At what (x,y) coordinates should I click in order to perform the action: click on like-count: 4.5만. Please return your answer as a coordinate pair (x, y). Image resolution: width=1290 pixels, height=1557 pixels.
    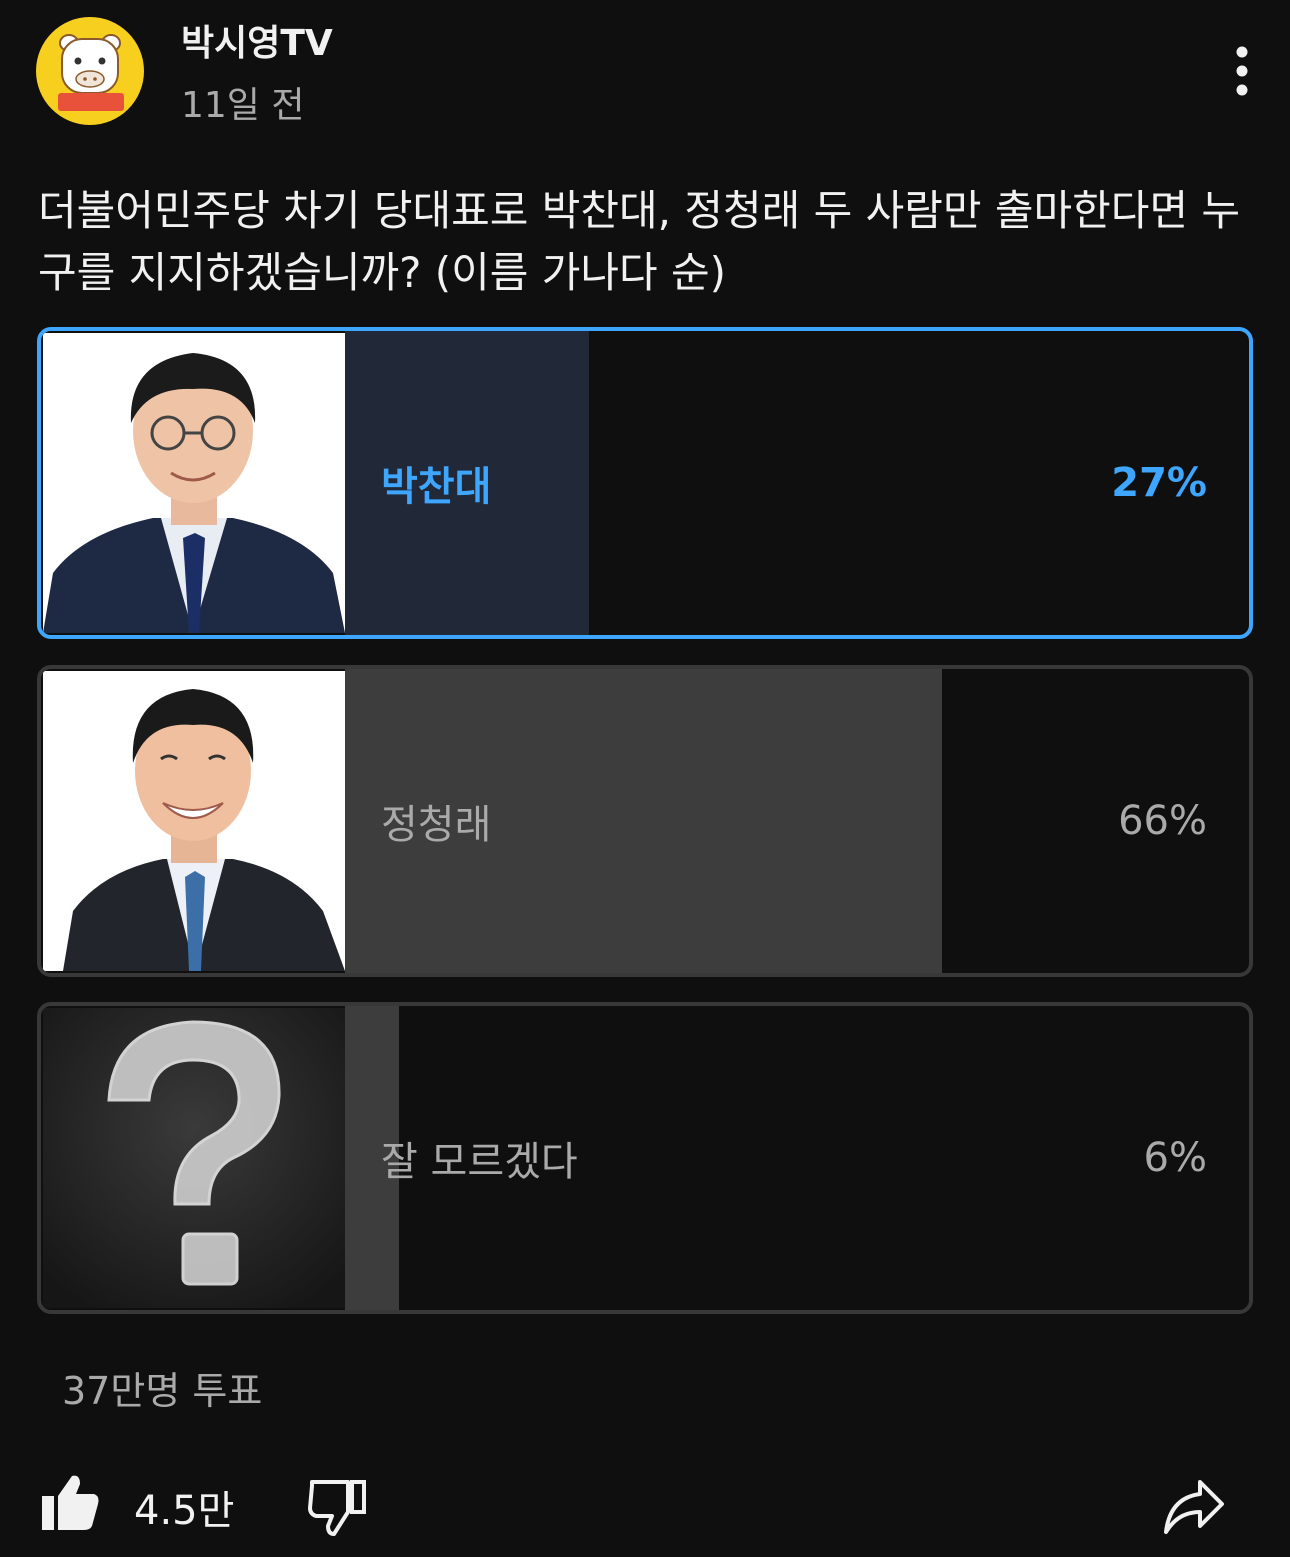
    Looking at the image, I should click on (184, 1511).